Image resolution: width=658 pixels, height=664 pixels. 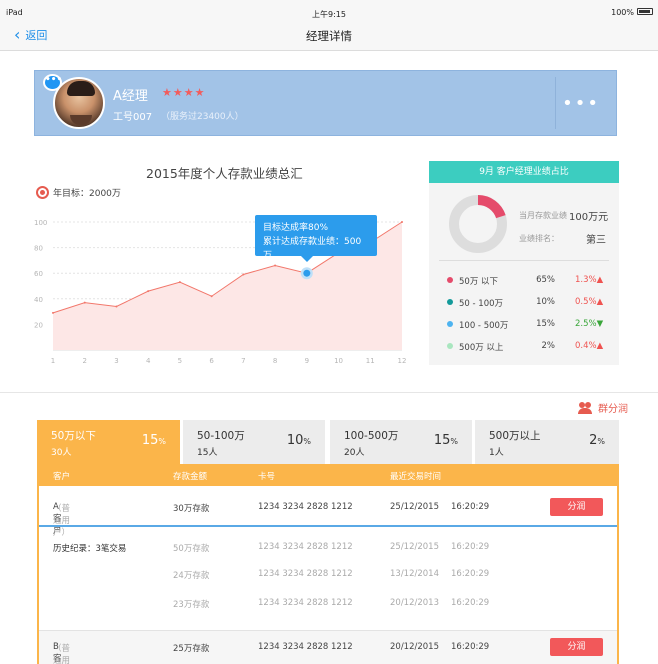 I want to click on panel-divider, so click(x=524, y=260).